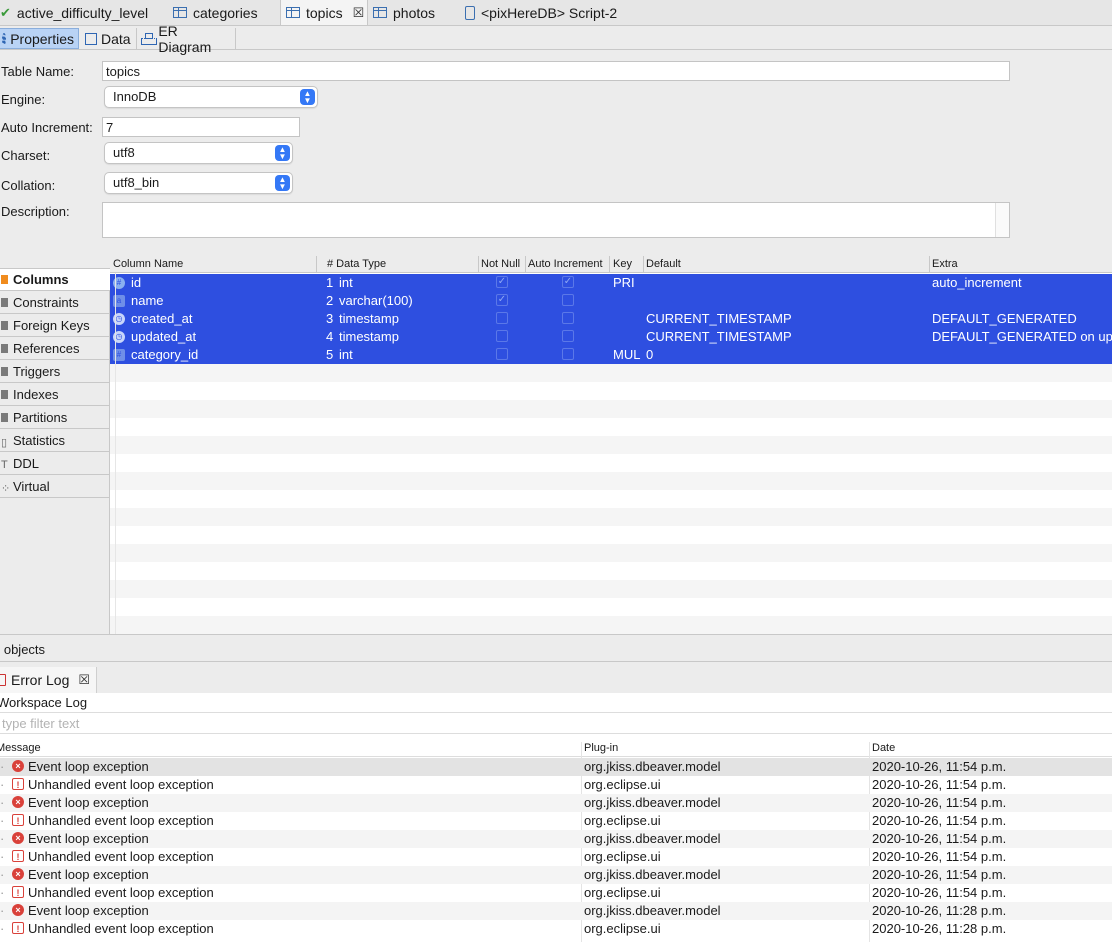 This screenshot has width=1112, height=942. Describe the element at coordinates (622, 264) in the screenshot. I see `column-header: Key` at that location.